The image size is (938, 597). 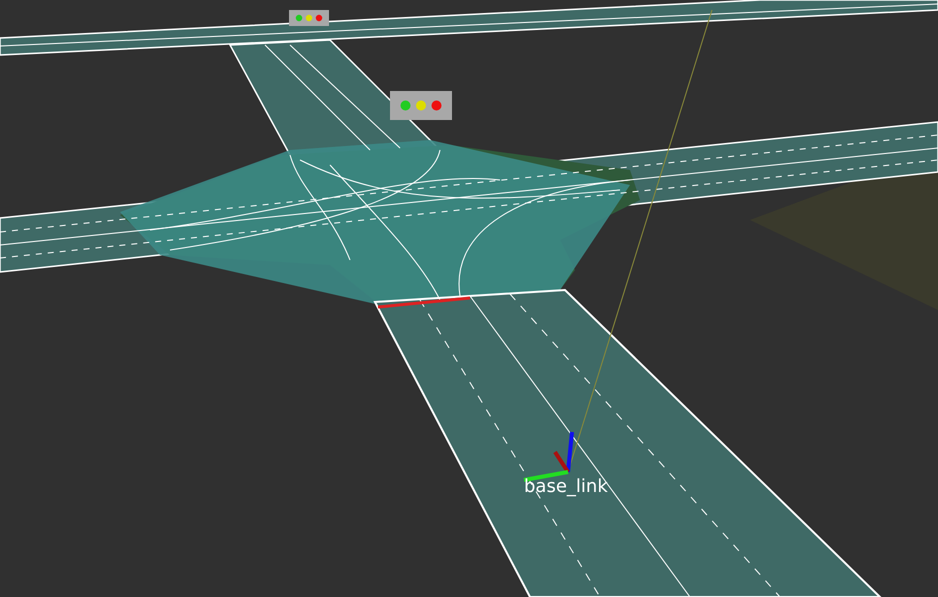 What do you see at coordinates (566, 486) in the screenshot?
I see `frame-label: base_link` at bounding box center [566, 486].